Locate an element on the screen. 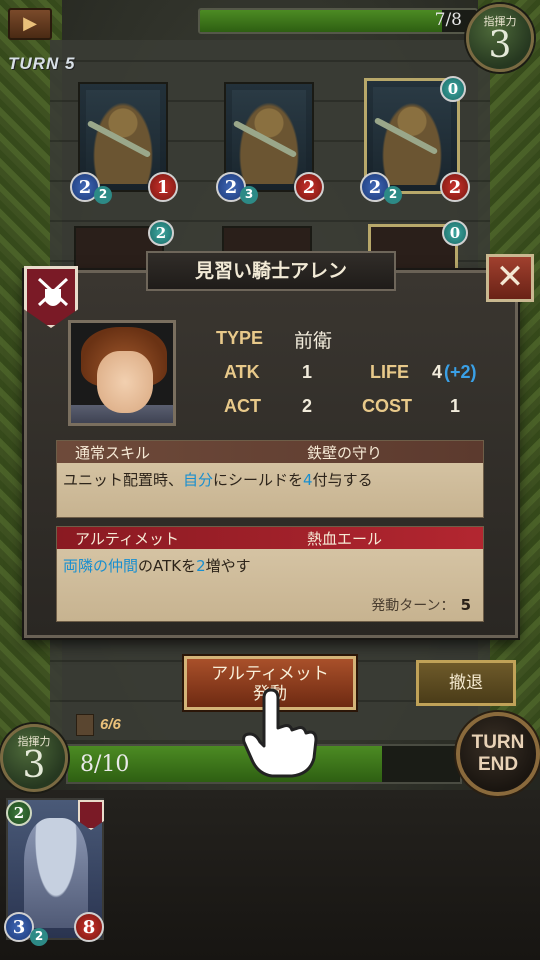  close-icon: ✕ is located at coordinates (510, 277).